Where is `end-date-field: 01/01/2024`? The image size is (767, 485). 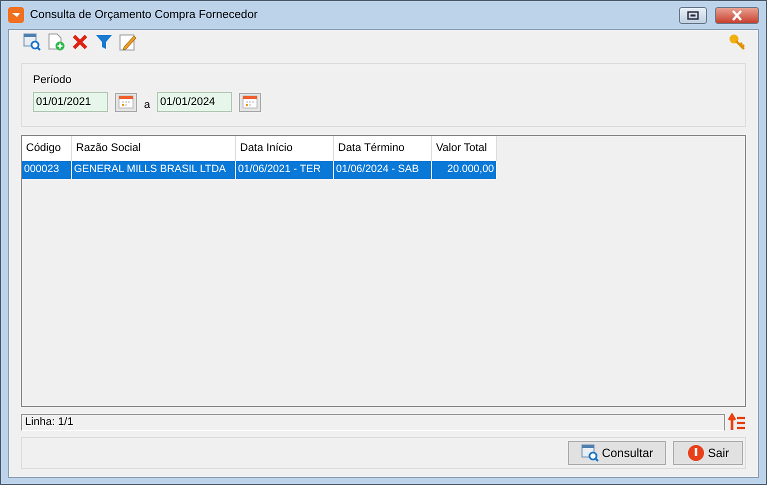
end-date-field: 01/01/2024 is located at coordinates (194, 102).